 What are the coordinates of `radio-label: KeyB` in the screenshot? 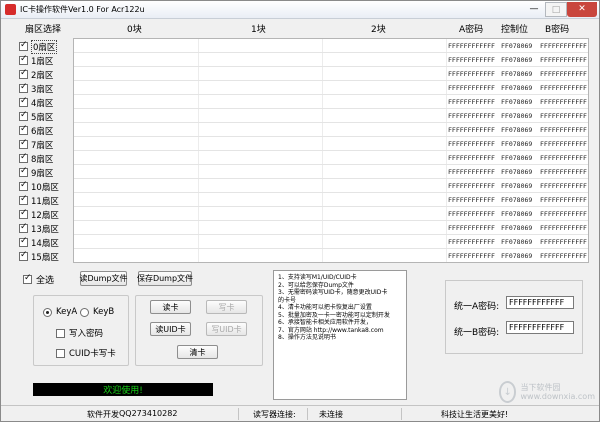 It's located at (104, 312).